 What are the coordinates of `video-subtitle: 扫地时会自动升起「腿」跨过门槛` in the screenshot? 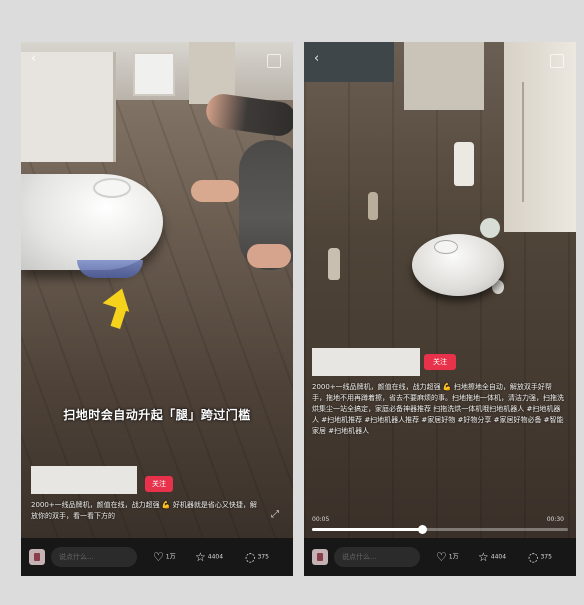 It's located at (157, 415).